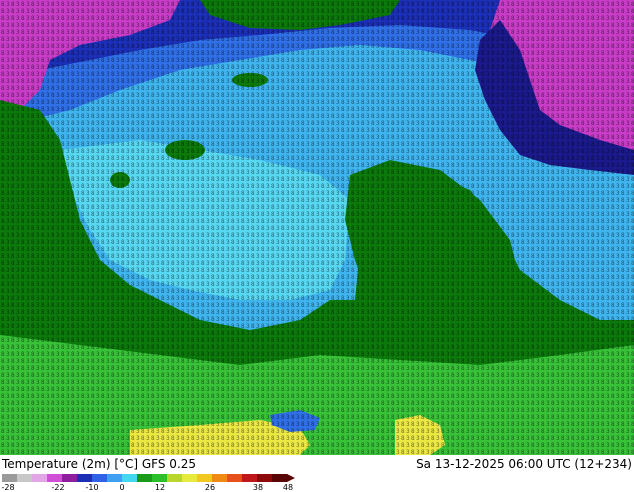 The image size is (634, 492). What do you see at coordinates (524, 464) in the screenshot?
I see `map-datetime: Sa 13-12-2025 06:00 UTC (12+234)` at bounding box center [524, 464].